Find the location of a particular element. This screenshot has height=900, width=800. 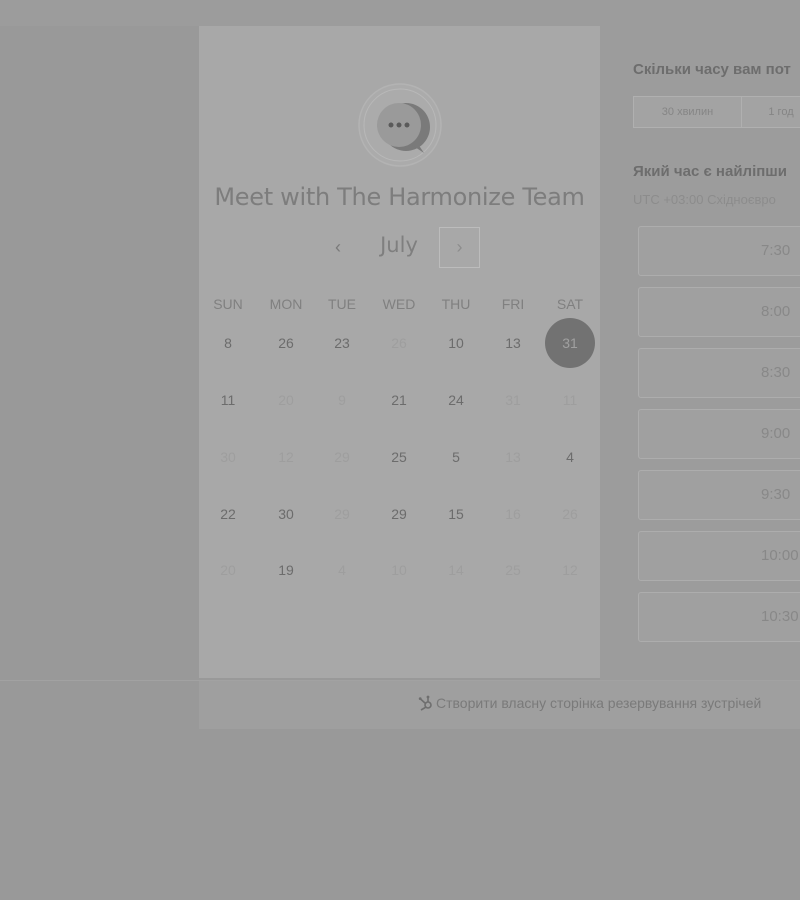

weekday-label: TUE is located at coordinates (342, 304).